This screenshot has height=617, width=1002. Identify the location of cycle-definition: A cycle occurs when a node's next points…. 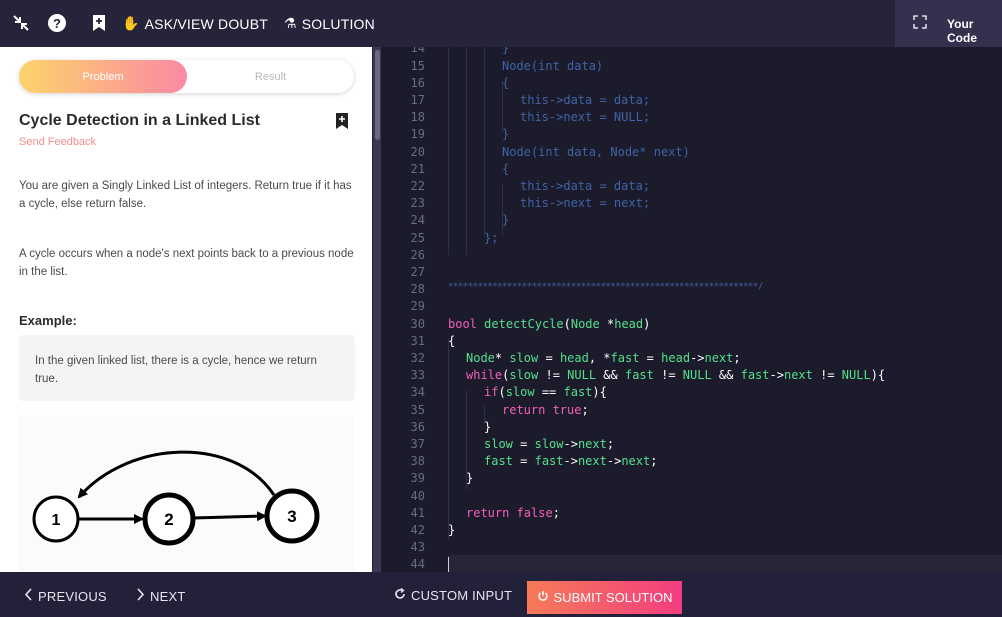
(186, 263).